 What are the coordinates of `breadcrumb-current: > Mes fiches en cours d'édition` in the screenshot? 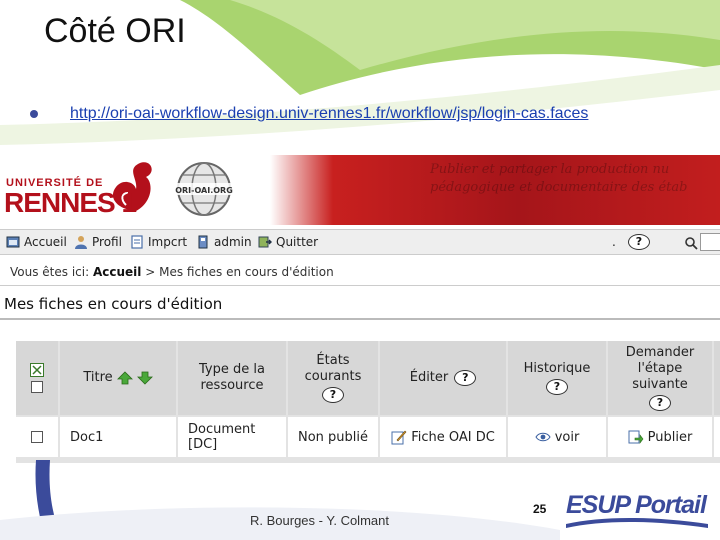 It's located at (239, 272).